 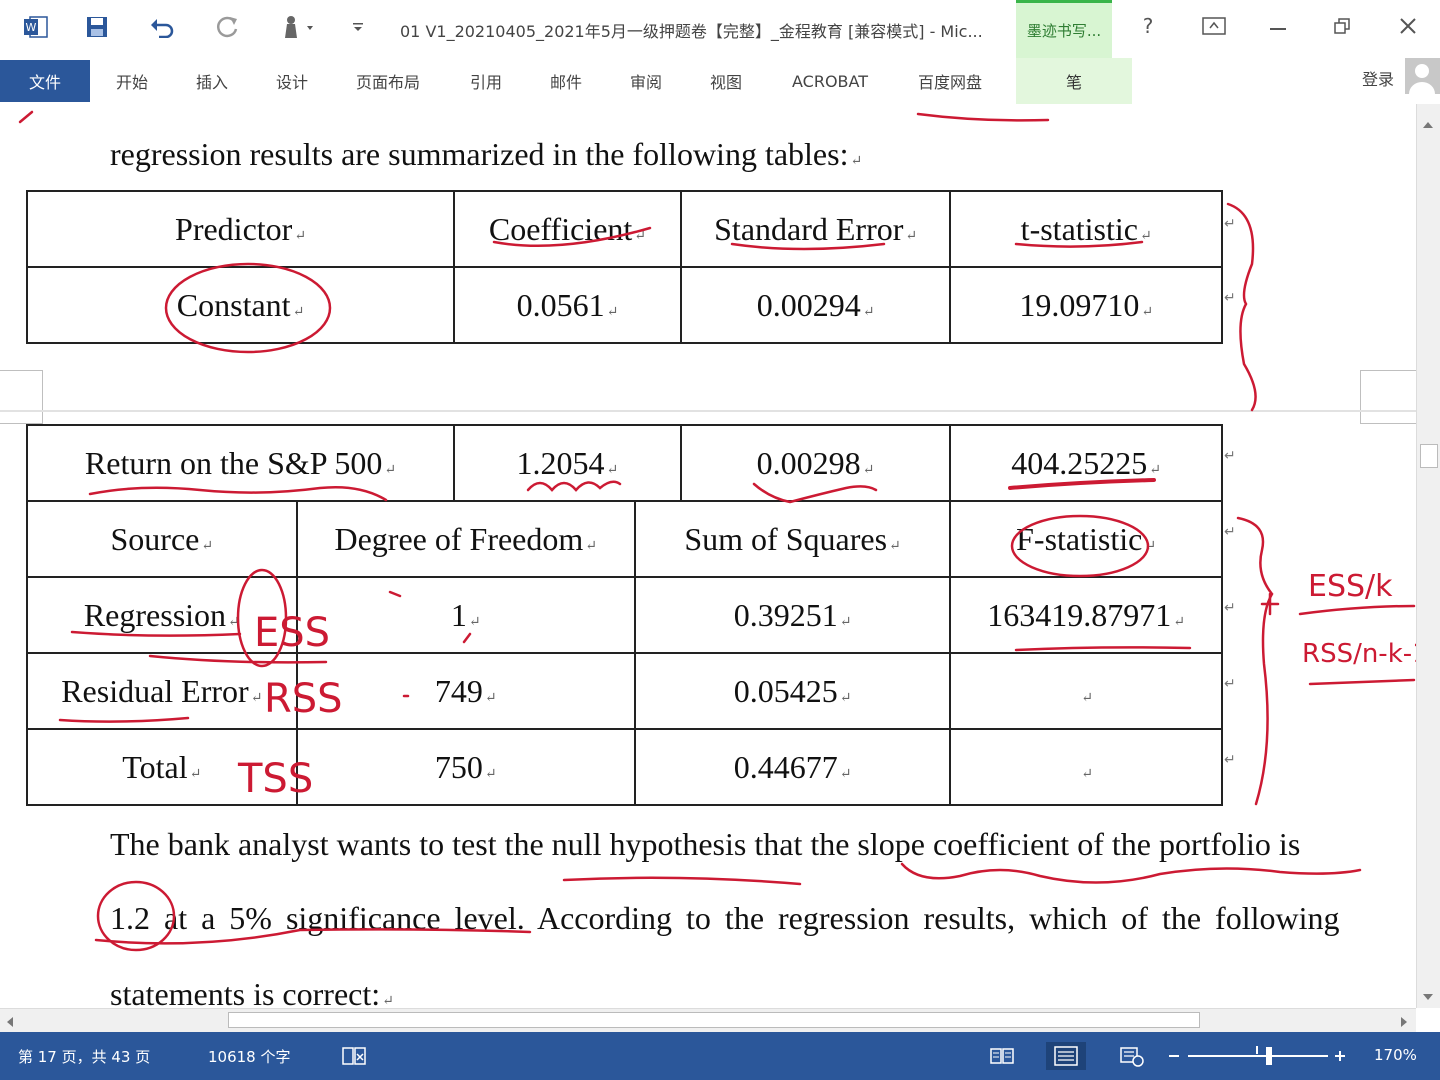 What do you see at coordinates (292, 81) in the screenshot?
I see `tab-design: 设计` at bounding box center [292, 81].